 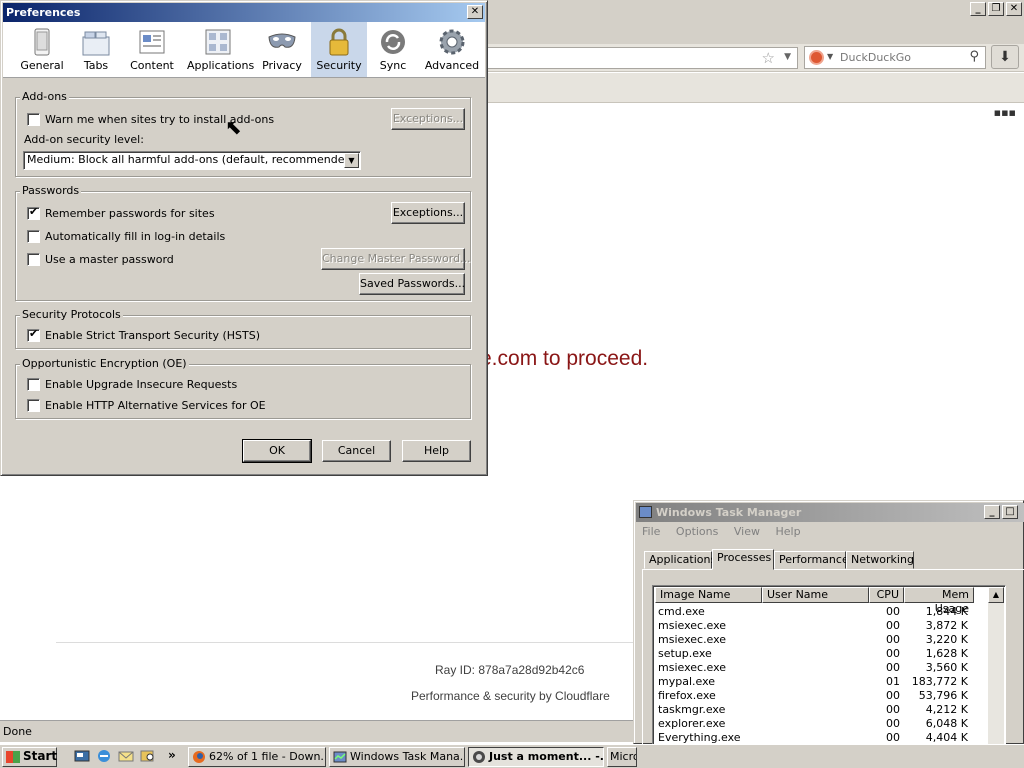 What do you see at coordinates (974, 56) in the screenshot?
I see `search-icon: ⚲` at bounding box center [974, 56].